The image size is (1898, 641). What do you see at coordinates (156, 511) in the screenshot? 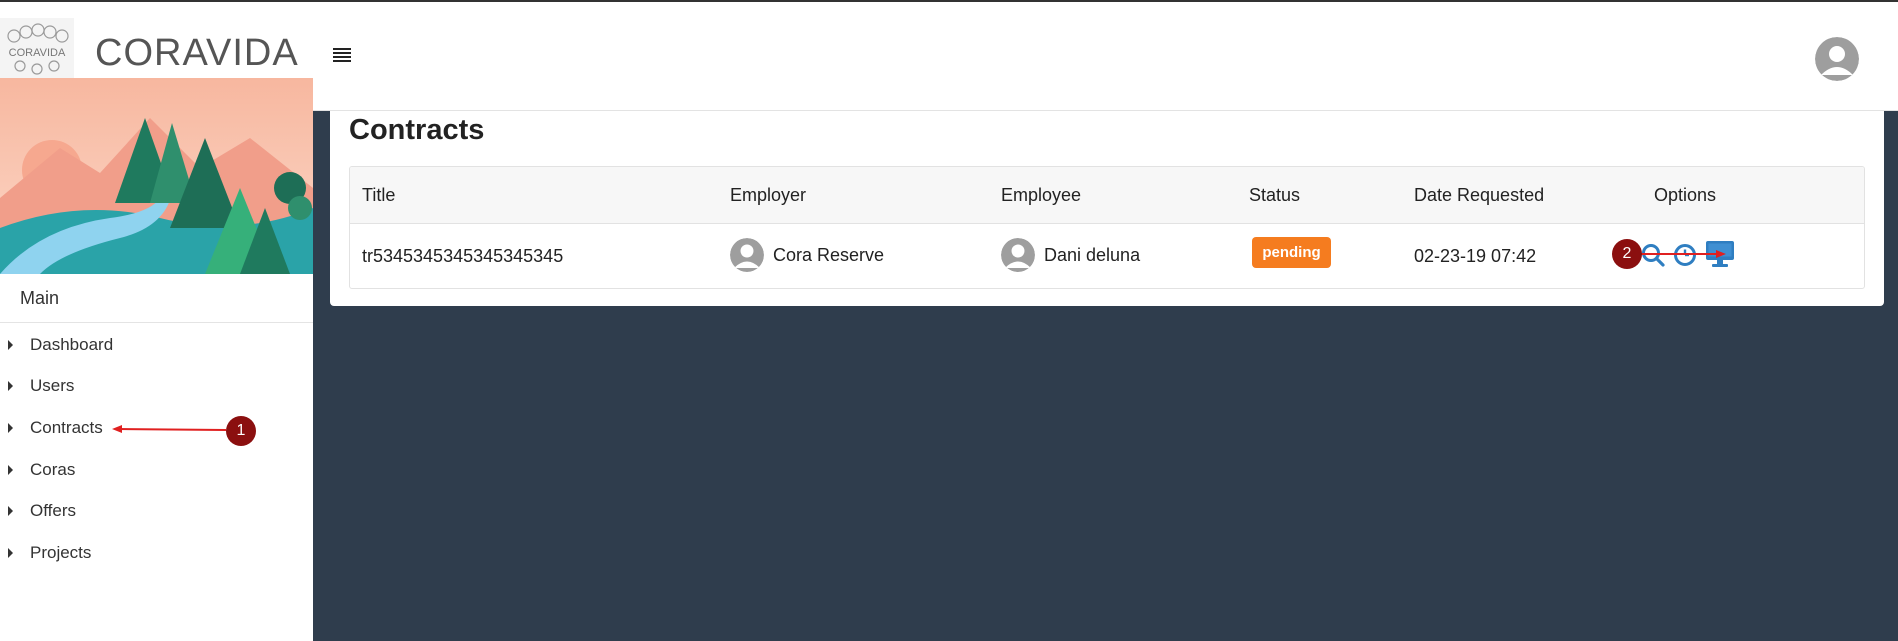
I see `sidebar-item-offers: Offers` at bounding box center [156, 511].